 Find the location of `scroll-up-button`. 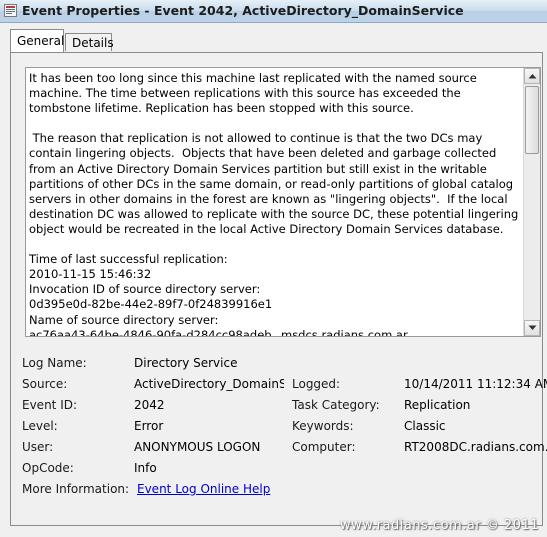

scroll-up-button is located at coordinates (532, 76).